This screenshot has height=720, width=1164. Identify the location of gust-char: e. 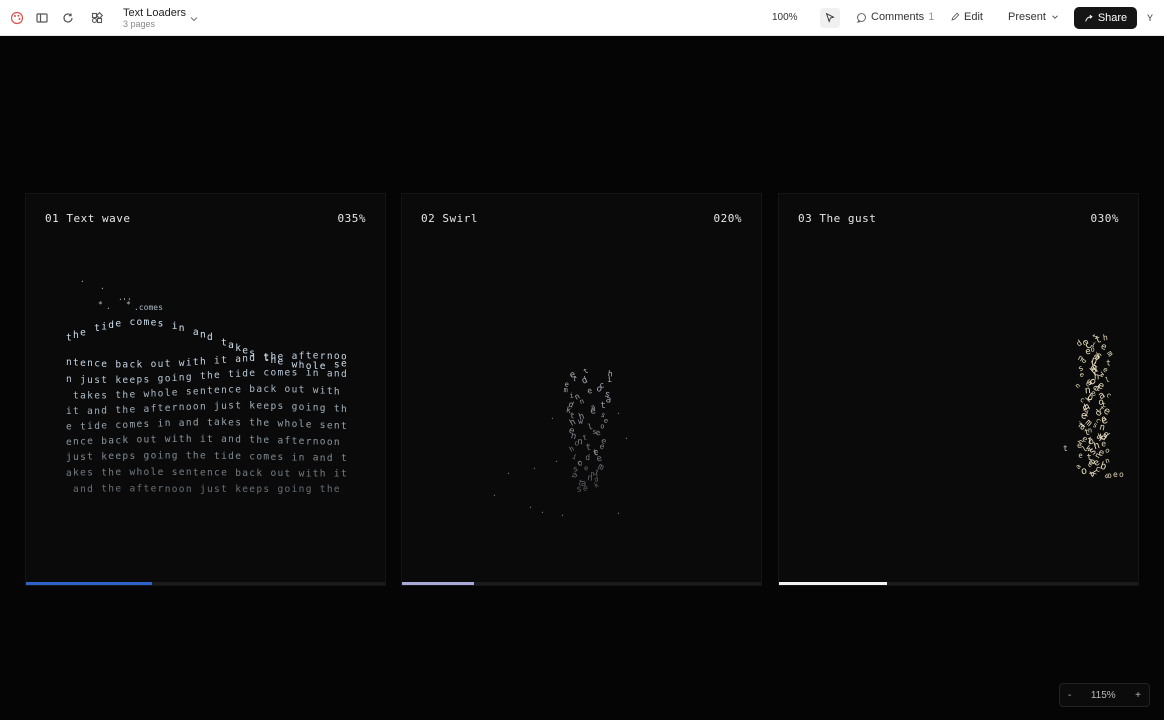
(1115, 474).